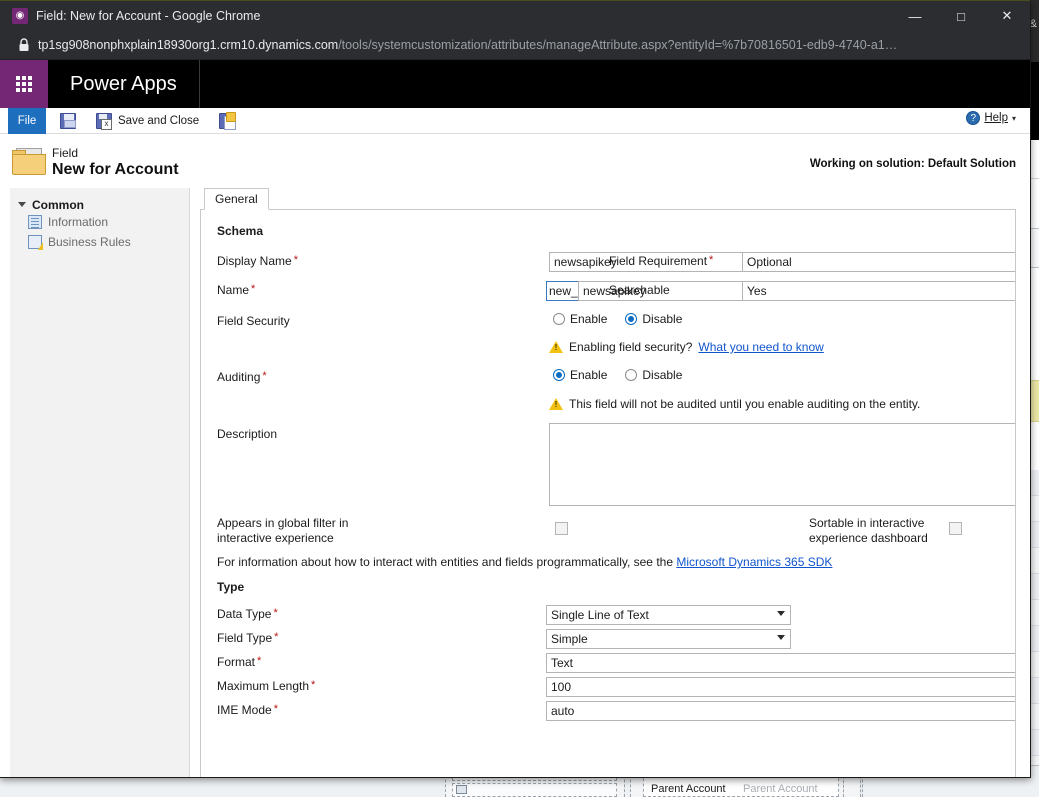  Describe the element at coordinates (662, 319) in the screenshot. I see `radio-label: Disable` at that location.